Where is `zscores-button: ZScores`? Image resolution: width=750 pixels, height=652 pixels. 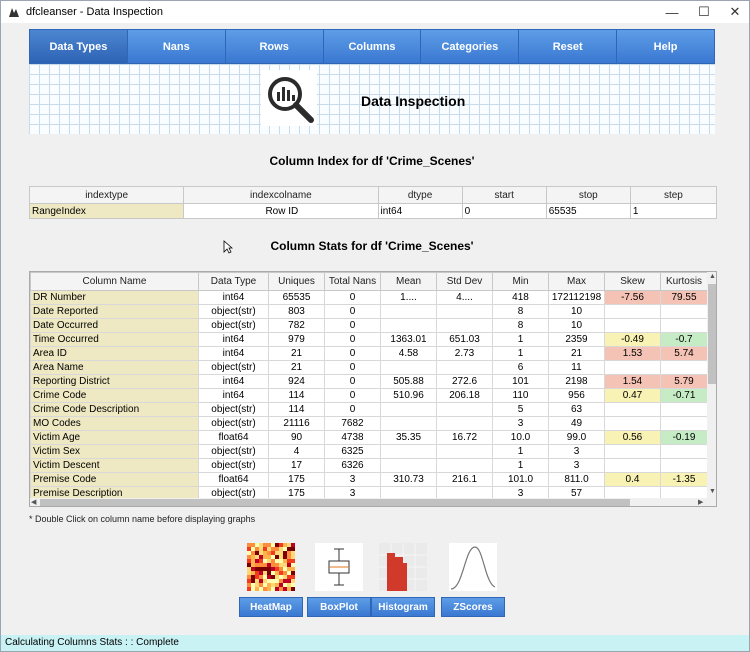 zscores-button: ZScores is located at coordinates (473, 607).